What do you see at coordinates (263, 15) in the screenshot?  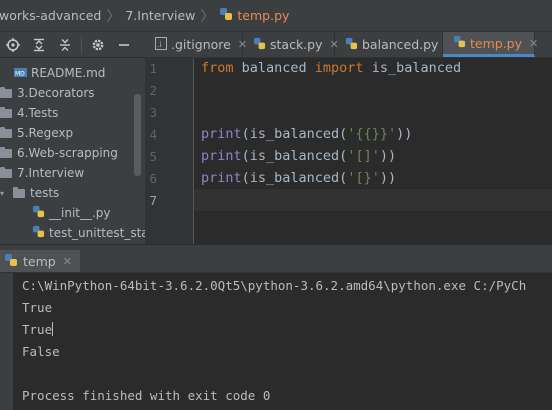 I see `breadcrumb-file: temp.py` at bounding box center [263, 15].